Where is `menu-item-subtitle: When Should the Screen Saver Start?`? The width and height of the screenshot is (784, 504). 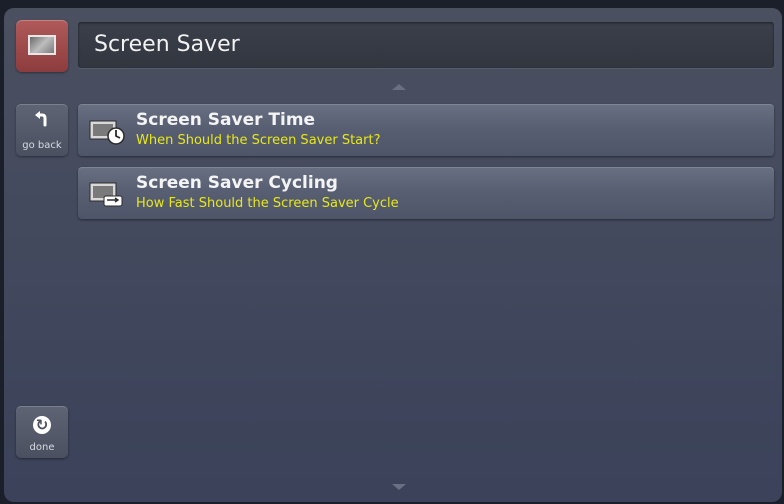 menu-item-subtitle: When Should the Screen Saver Start? is located at coordinates (258, 140).